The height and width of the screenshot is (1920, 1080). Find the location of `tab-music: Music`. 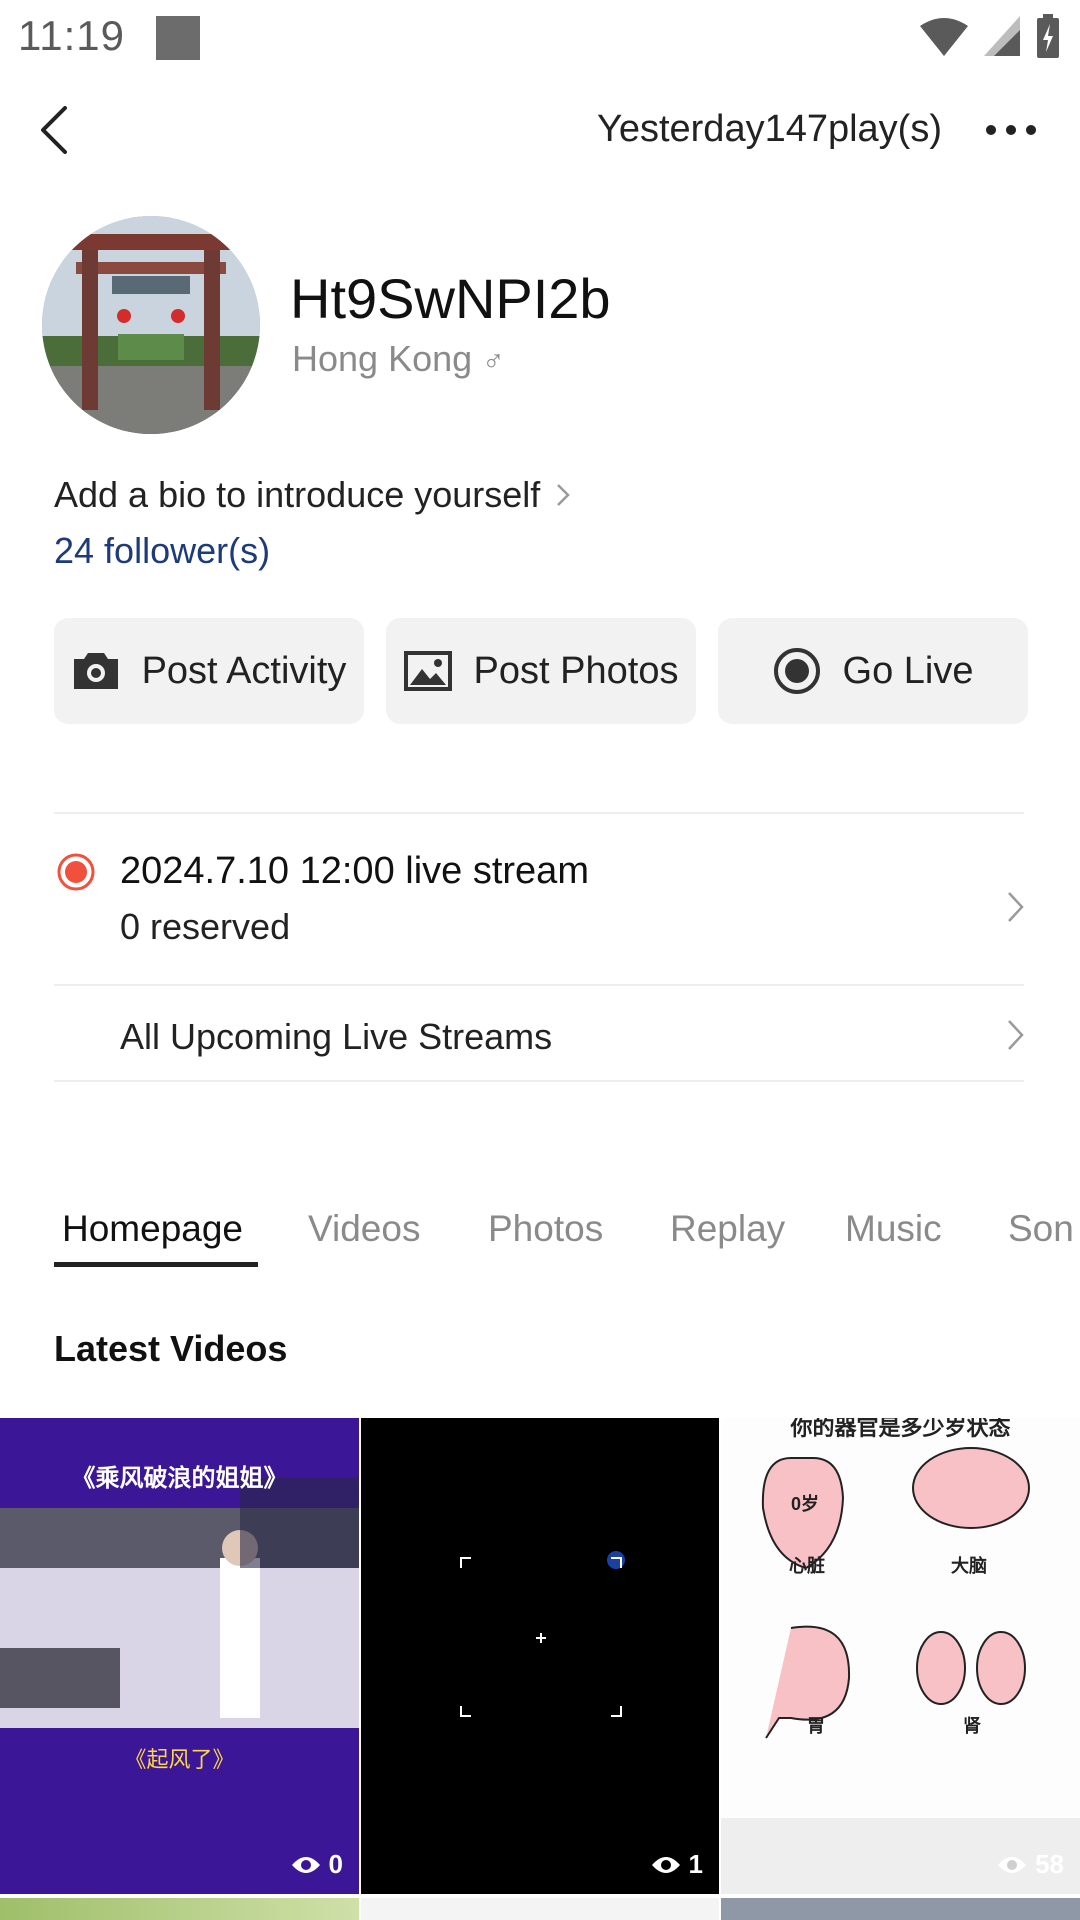

tab-music: Music is located at coordinates (893, 1229).